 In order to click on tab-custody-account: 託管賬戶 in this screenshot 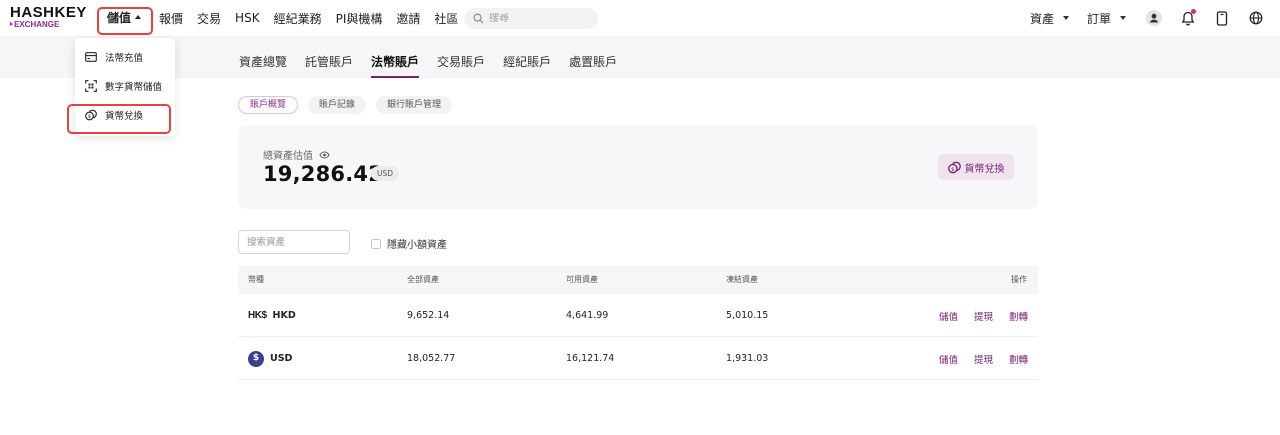, I will do `click(329, 57)`.